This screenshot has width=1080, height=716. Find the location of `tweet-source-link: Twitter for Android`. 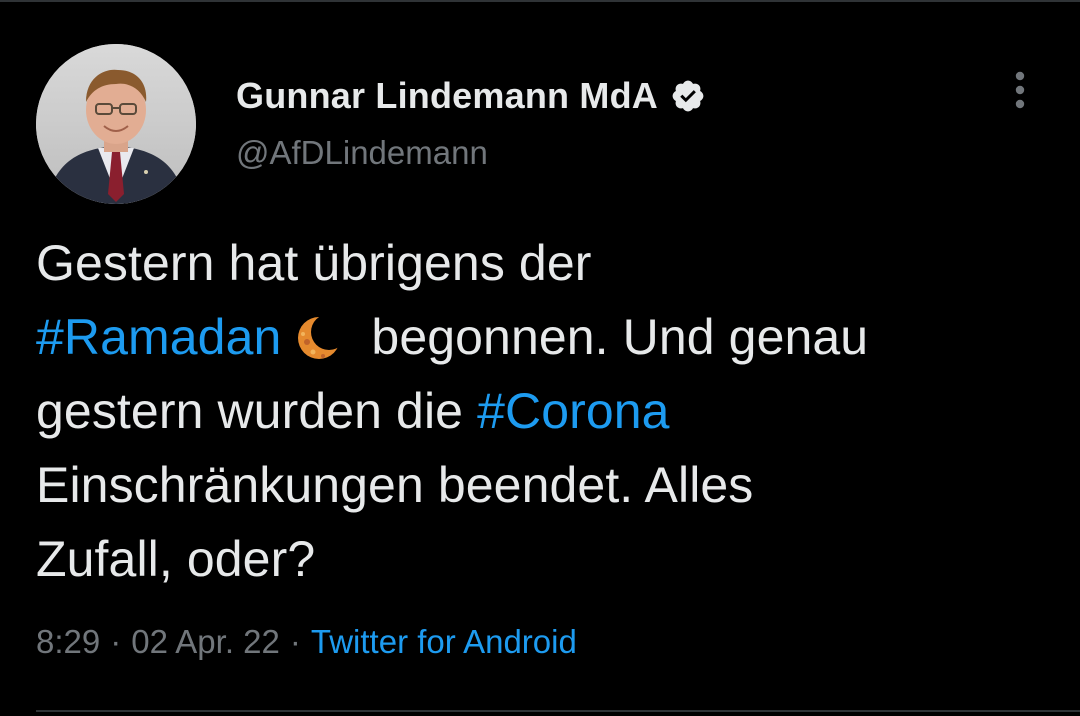

tweet-source-link: Twitter for Android is located at coordinates (444, 642).